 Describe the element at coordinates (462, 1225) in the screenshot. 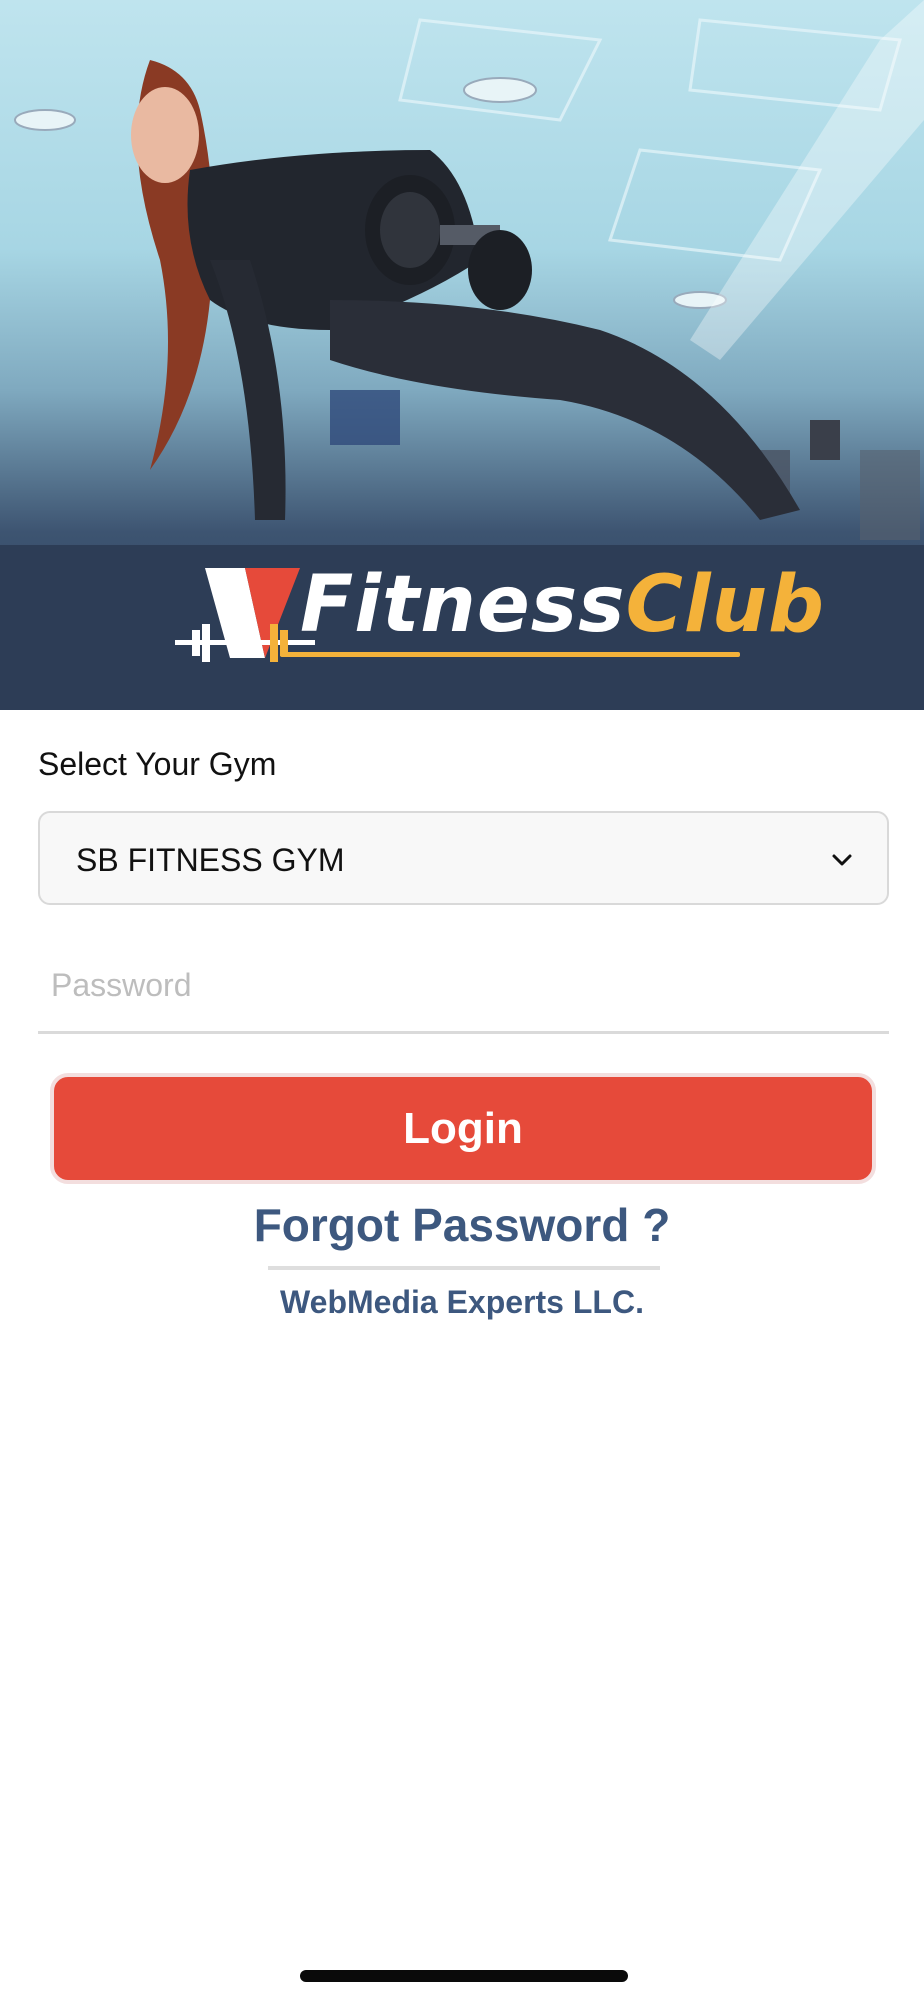

I see `forgot-password-link: Forgot Password ?` at that location.